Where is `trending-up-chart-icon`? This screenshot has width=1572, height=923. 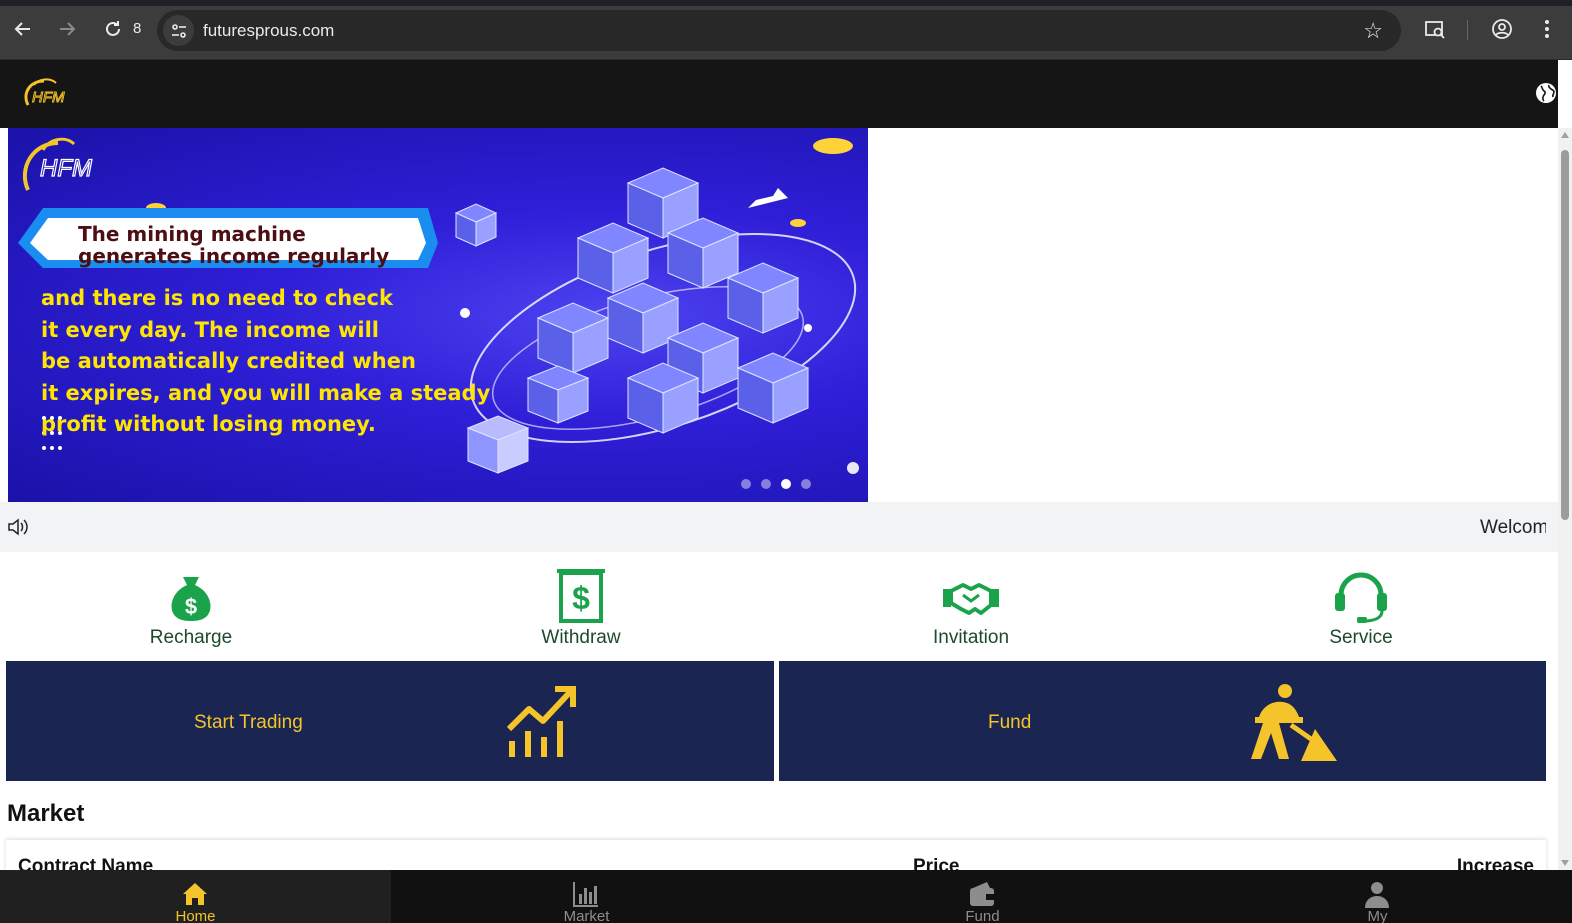
trending-up-chart-icon is located at coordinates (541, 721).